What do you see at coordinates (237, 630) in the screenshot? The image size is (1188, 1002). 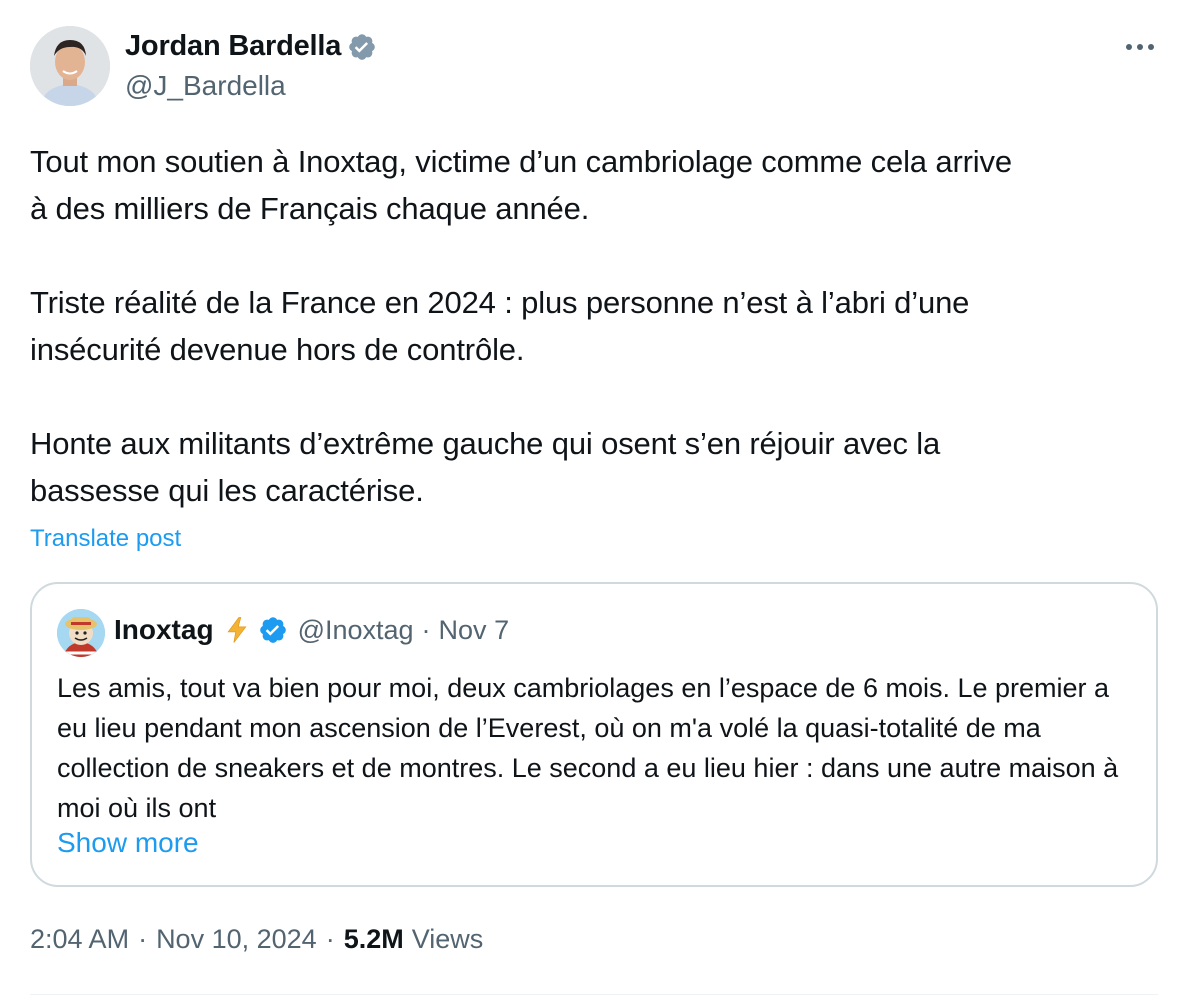 I see `lightning-bolt-icon` at bounding box center [237, 630].